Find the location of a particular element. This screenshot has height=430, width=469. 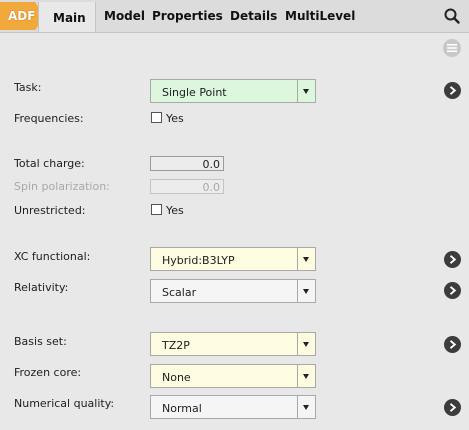

basis-set-details-button is located at coordinates (452, 344).